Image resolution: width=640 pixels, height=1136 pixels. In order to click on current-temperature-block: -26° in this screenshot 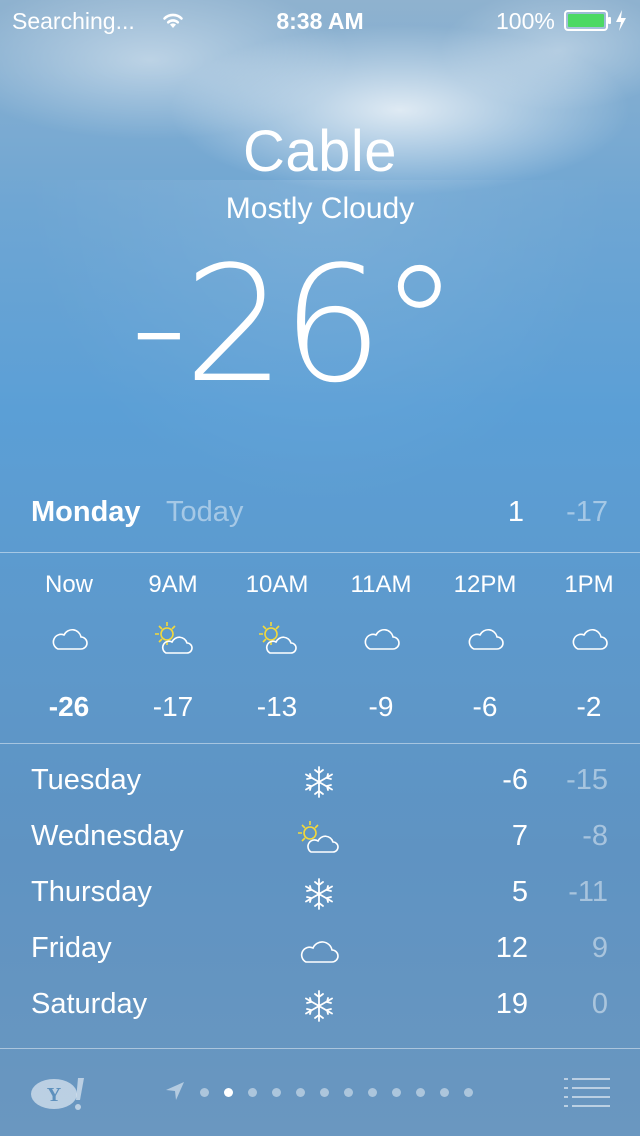, I will do `click(320, 325)`.